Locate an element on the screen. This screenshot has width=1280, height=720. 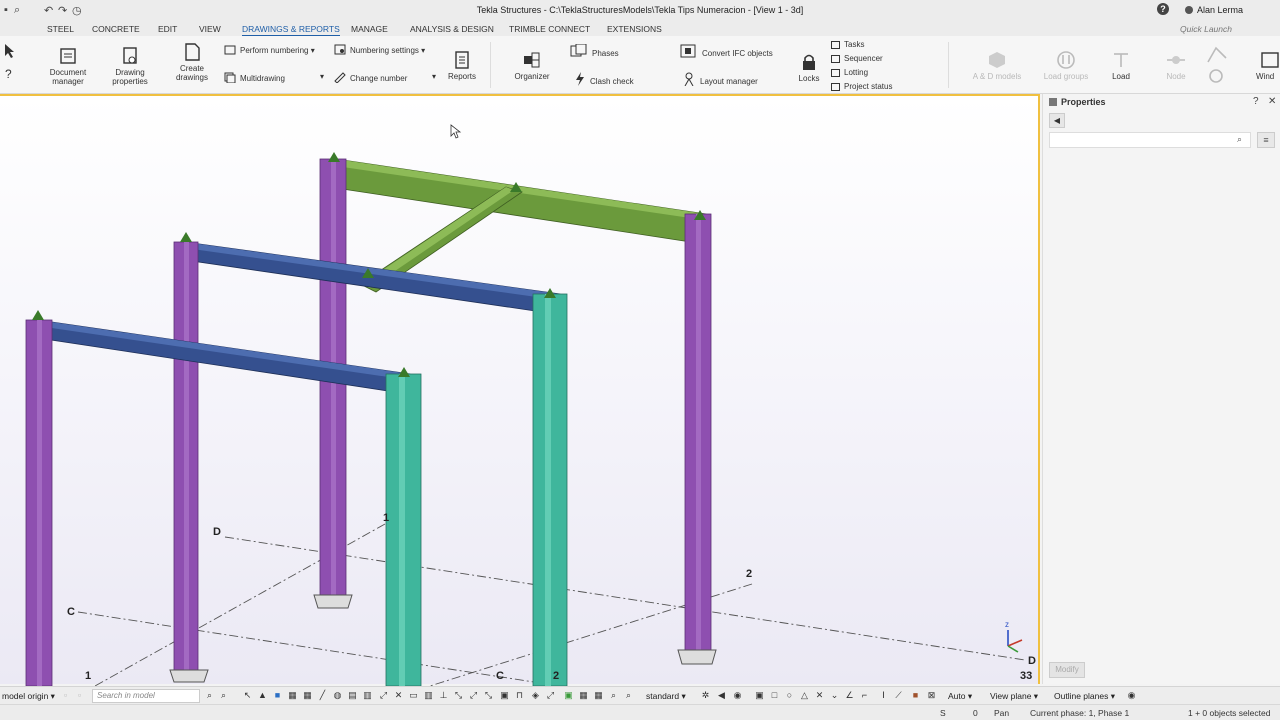
node-button: Node is located at coordinates (1176, 65).